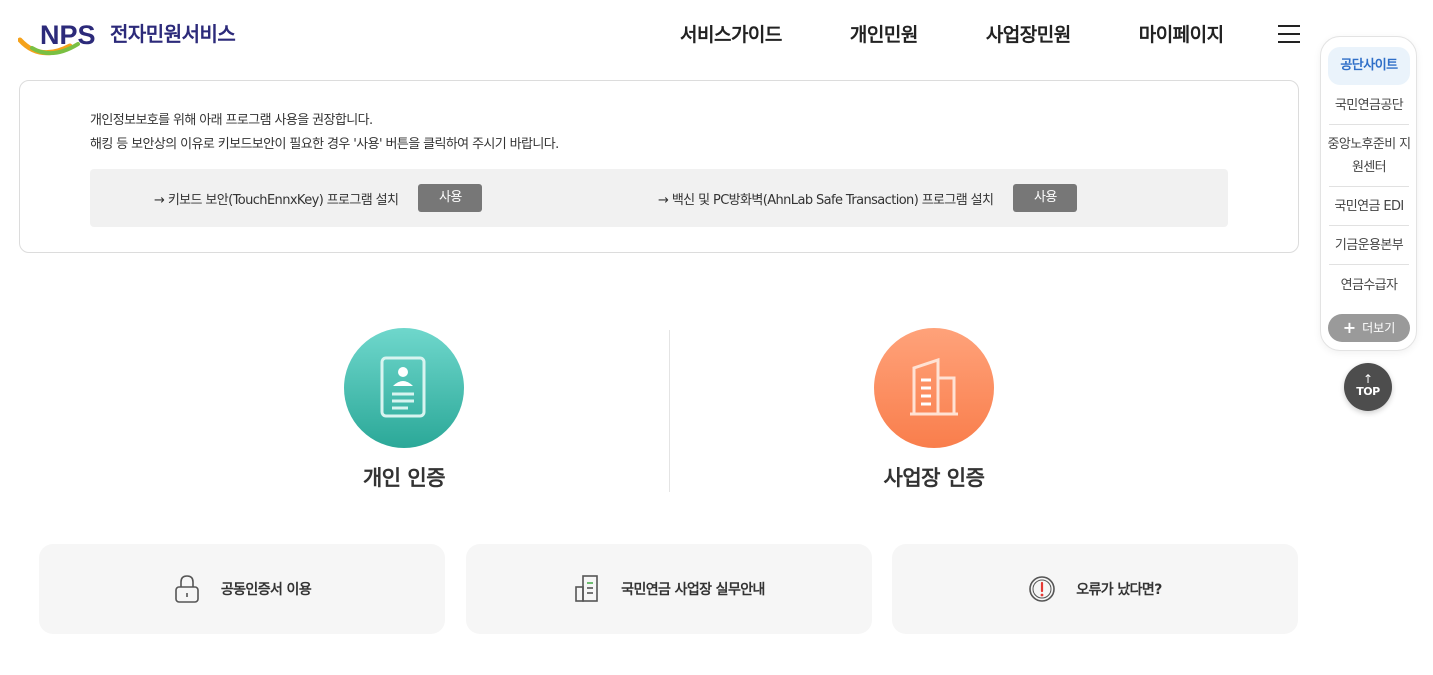  I want to click on header: NPS 전자민원서비스 서비스가이드 개인민원 사업장민원 마이페이지, so click(716, 35).